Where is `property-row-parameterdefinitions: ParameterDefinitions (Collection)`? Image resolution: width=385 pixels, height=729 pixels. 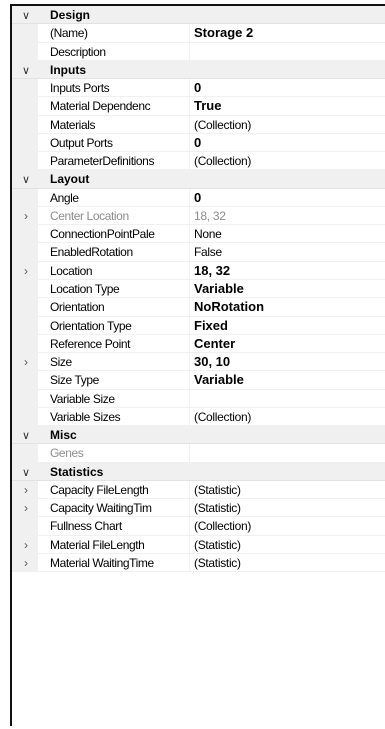
property-row-parameterdefinitions: ParameterDefinitions (Collection) is located at coordinates (198, 161).